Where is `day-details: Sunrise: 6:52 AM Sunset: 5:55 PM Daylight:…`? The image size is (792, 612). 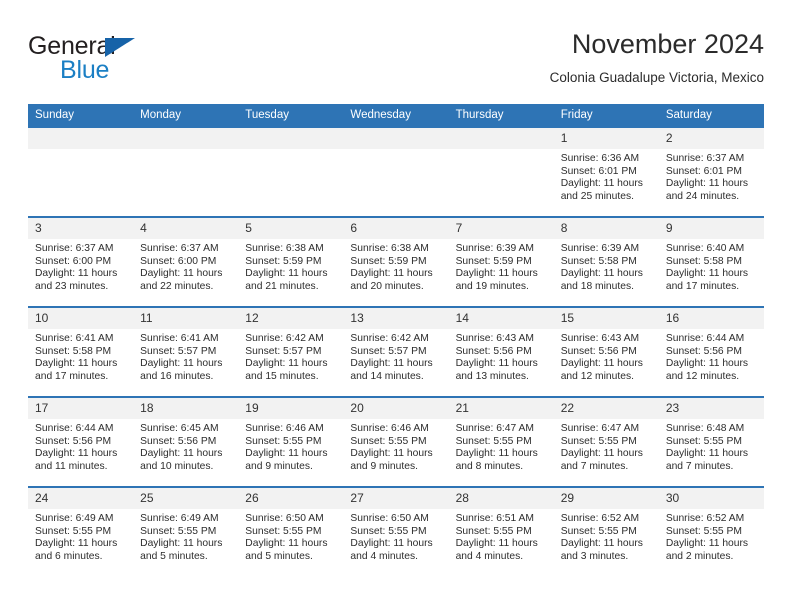
day-details: Sunrise: 6:52 AM Sunset: 5:55 PM Daylight:… is located at coordinates (711, 536).